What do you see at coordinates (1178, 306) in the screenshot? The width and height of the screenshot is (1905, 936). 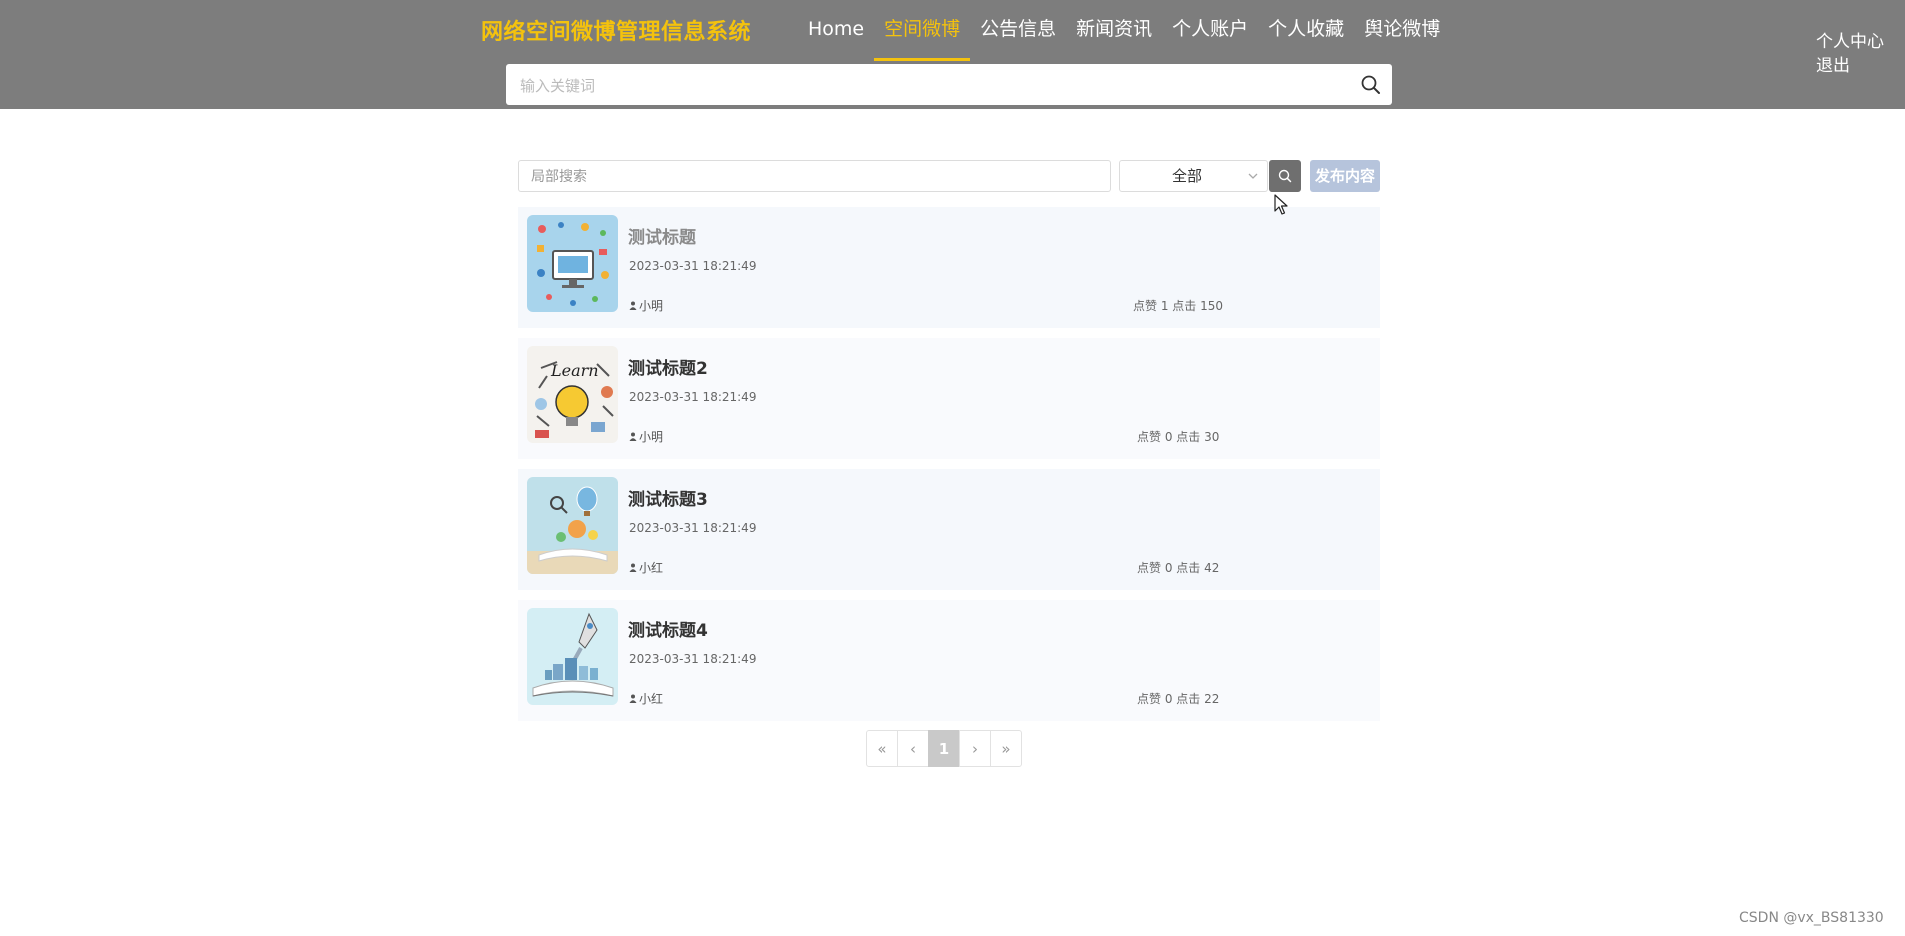 I see `post-stats: 点赞 1 点击 150` at bounding box center [1178, 306].